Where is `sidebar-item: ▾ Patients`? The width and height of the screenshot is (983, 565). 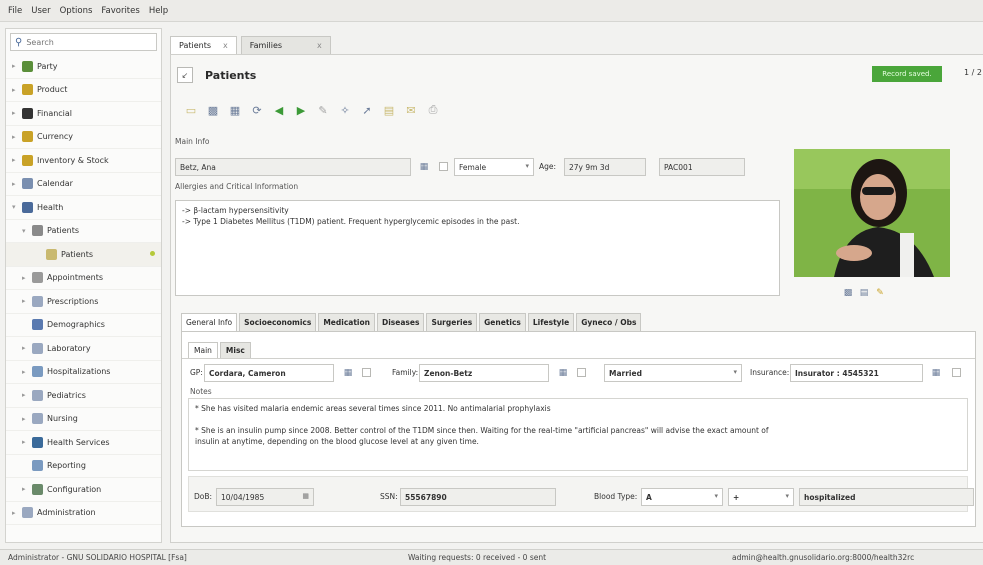
sidebar-item: ▾ Patients is located at coordinates (83, 231).